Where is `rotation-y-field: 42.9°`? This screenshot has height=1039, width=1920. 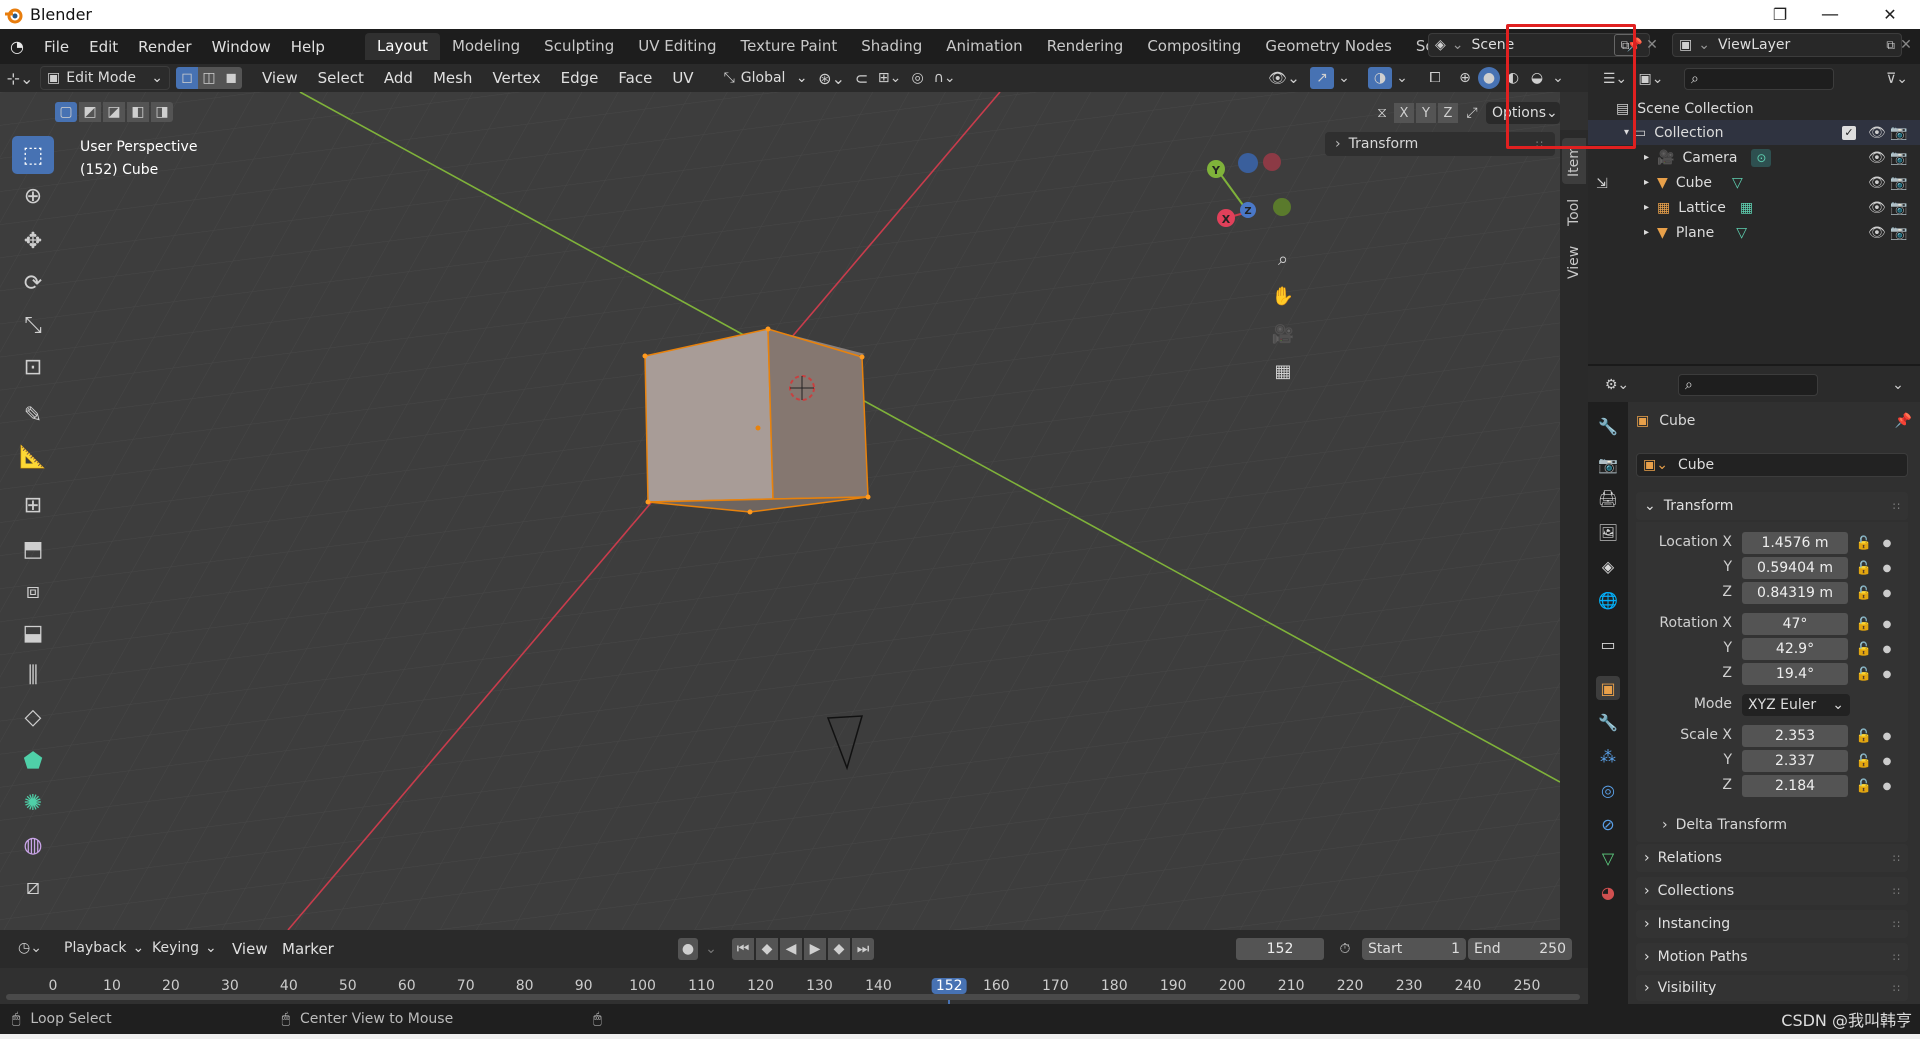 rotation-y-field: 42.9° is located at coordinates (1795, 649).